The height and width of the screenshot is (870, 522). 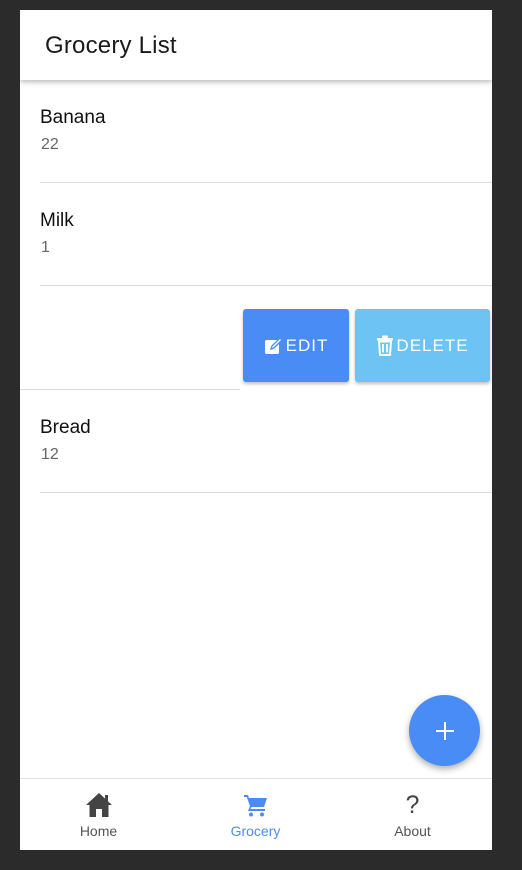 What do you see at coordinates (266, 234) in the screenshot?
I see `list-item: Milk 1` at bounding box center [266, 234].